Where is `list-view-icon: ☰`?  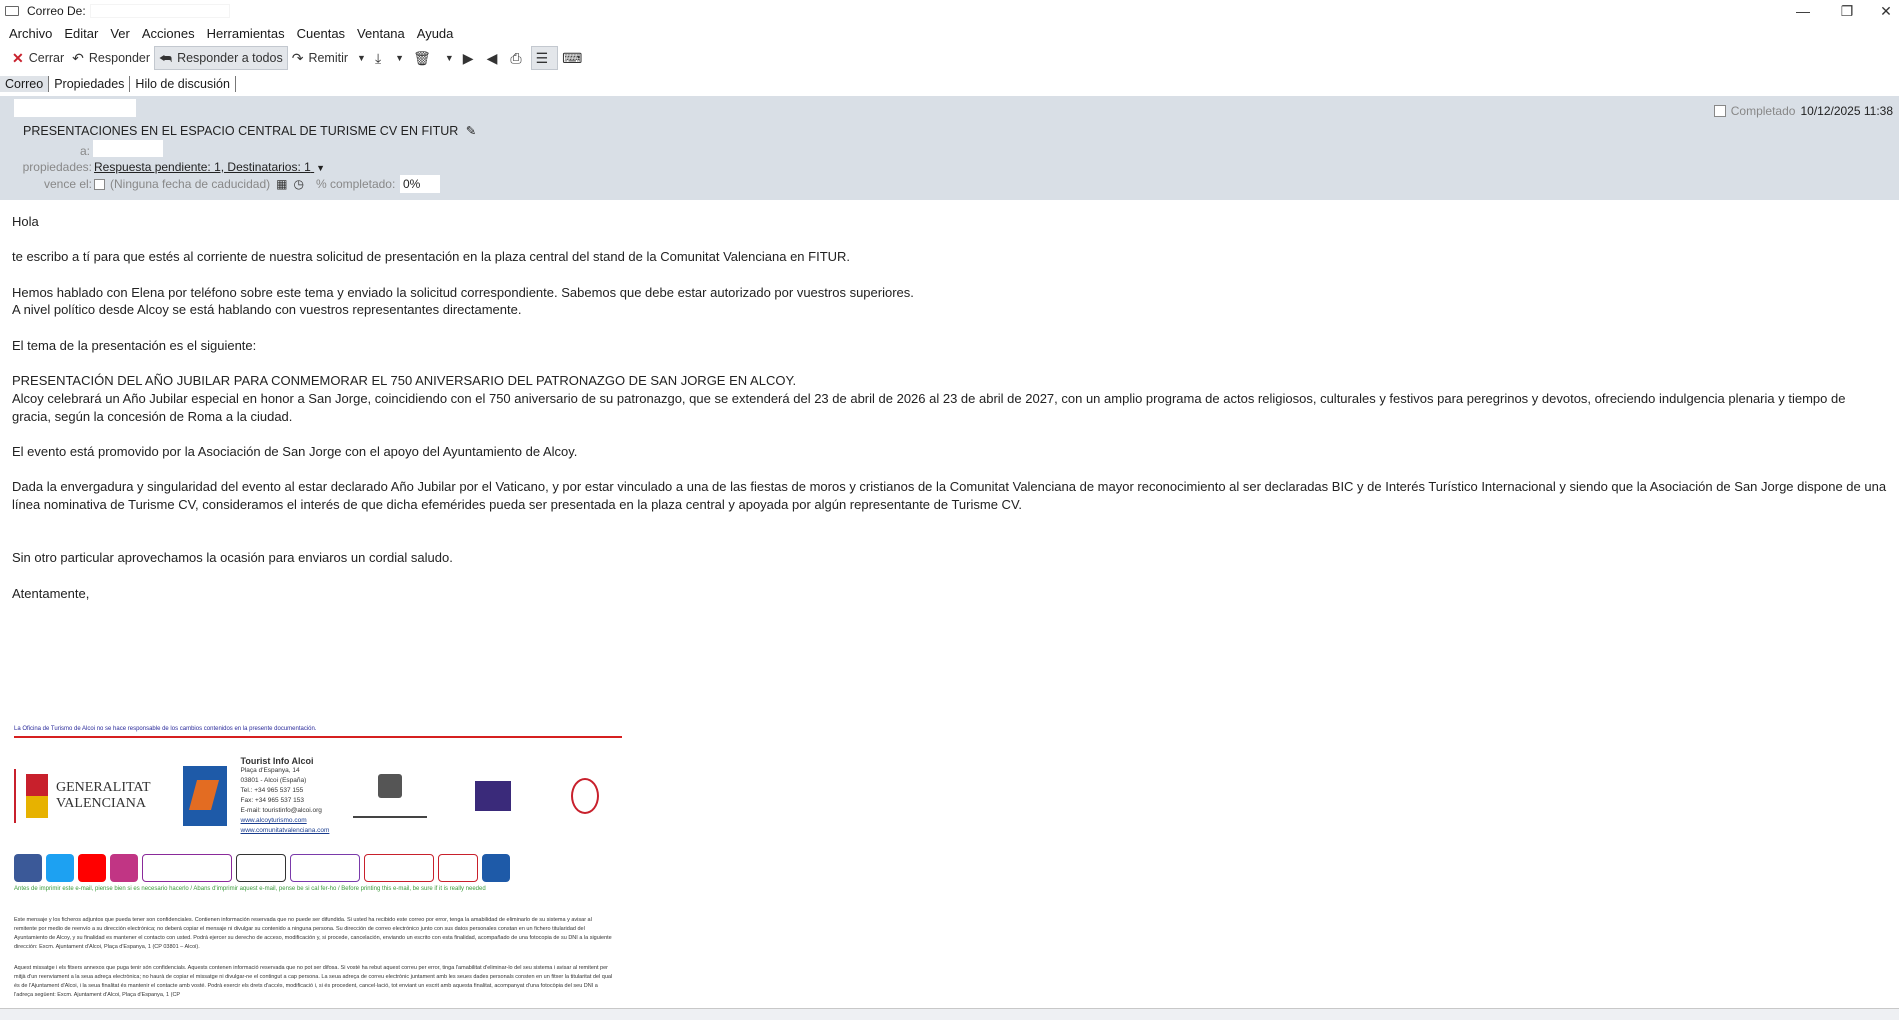
list-view-icon: ☰ is located at coordinates (542, 57).